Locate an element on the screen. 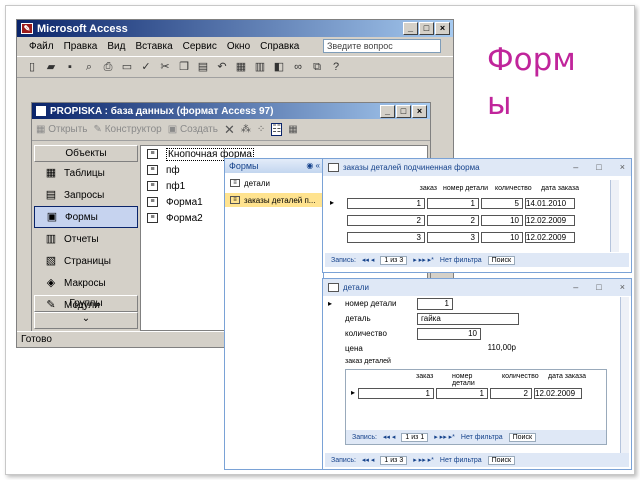 The height and width of the screenshot is (480, 640). cell: 5 is located at coordinates (502, 203).